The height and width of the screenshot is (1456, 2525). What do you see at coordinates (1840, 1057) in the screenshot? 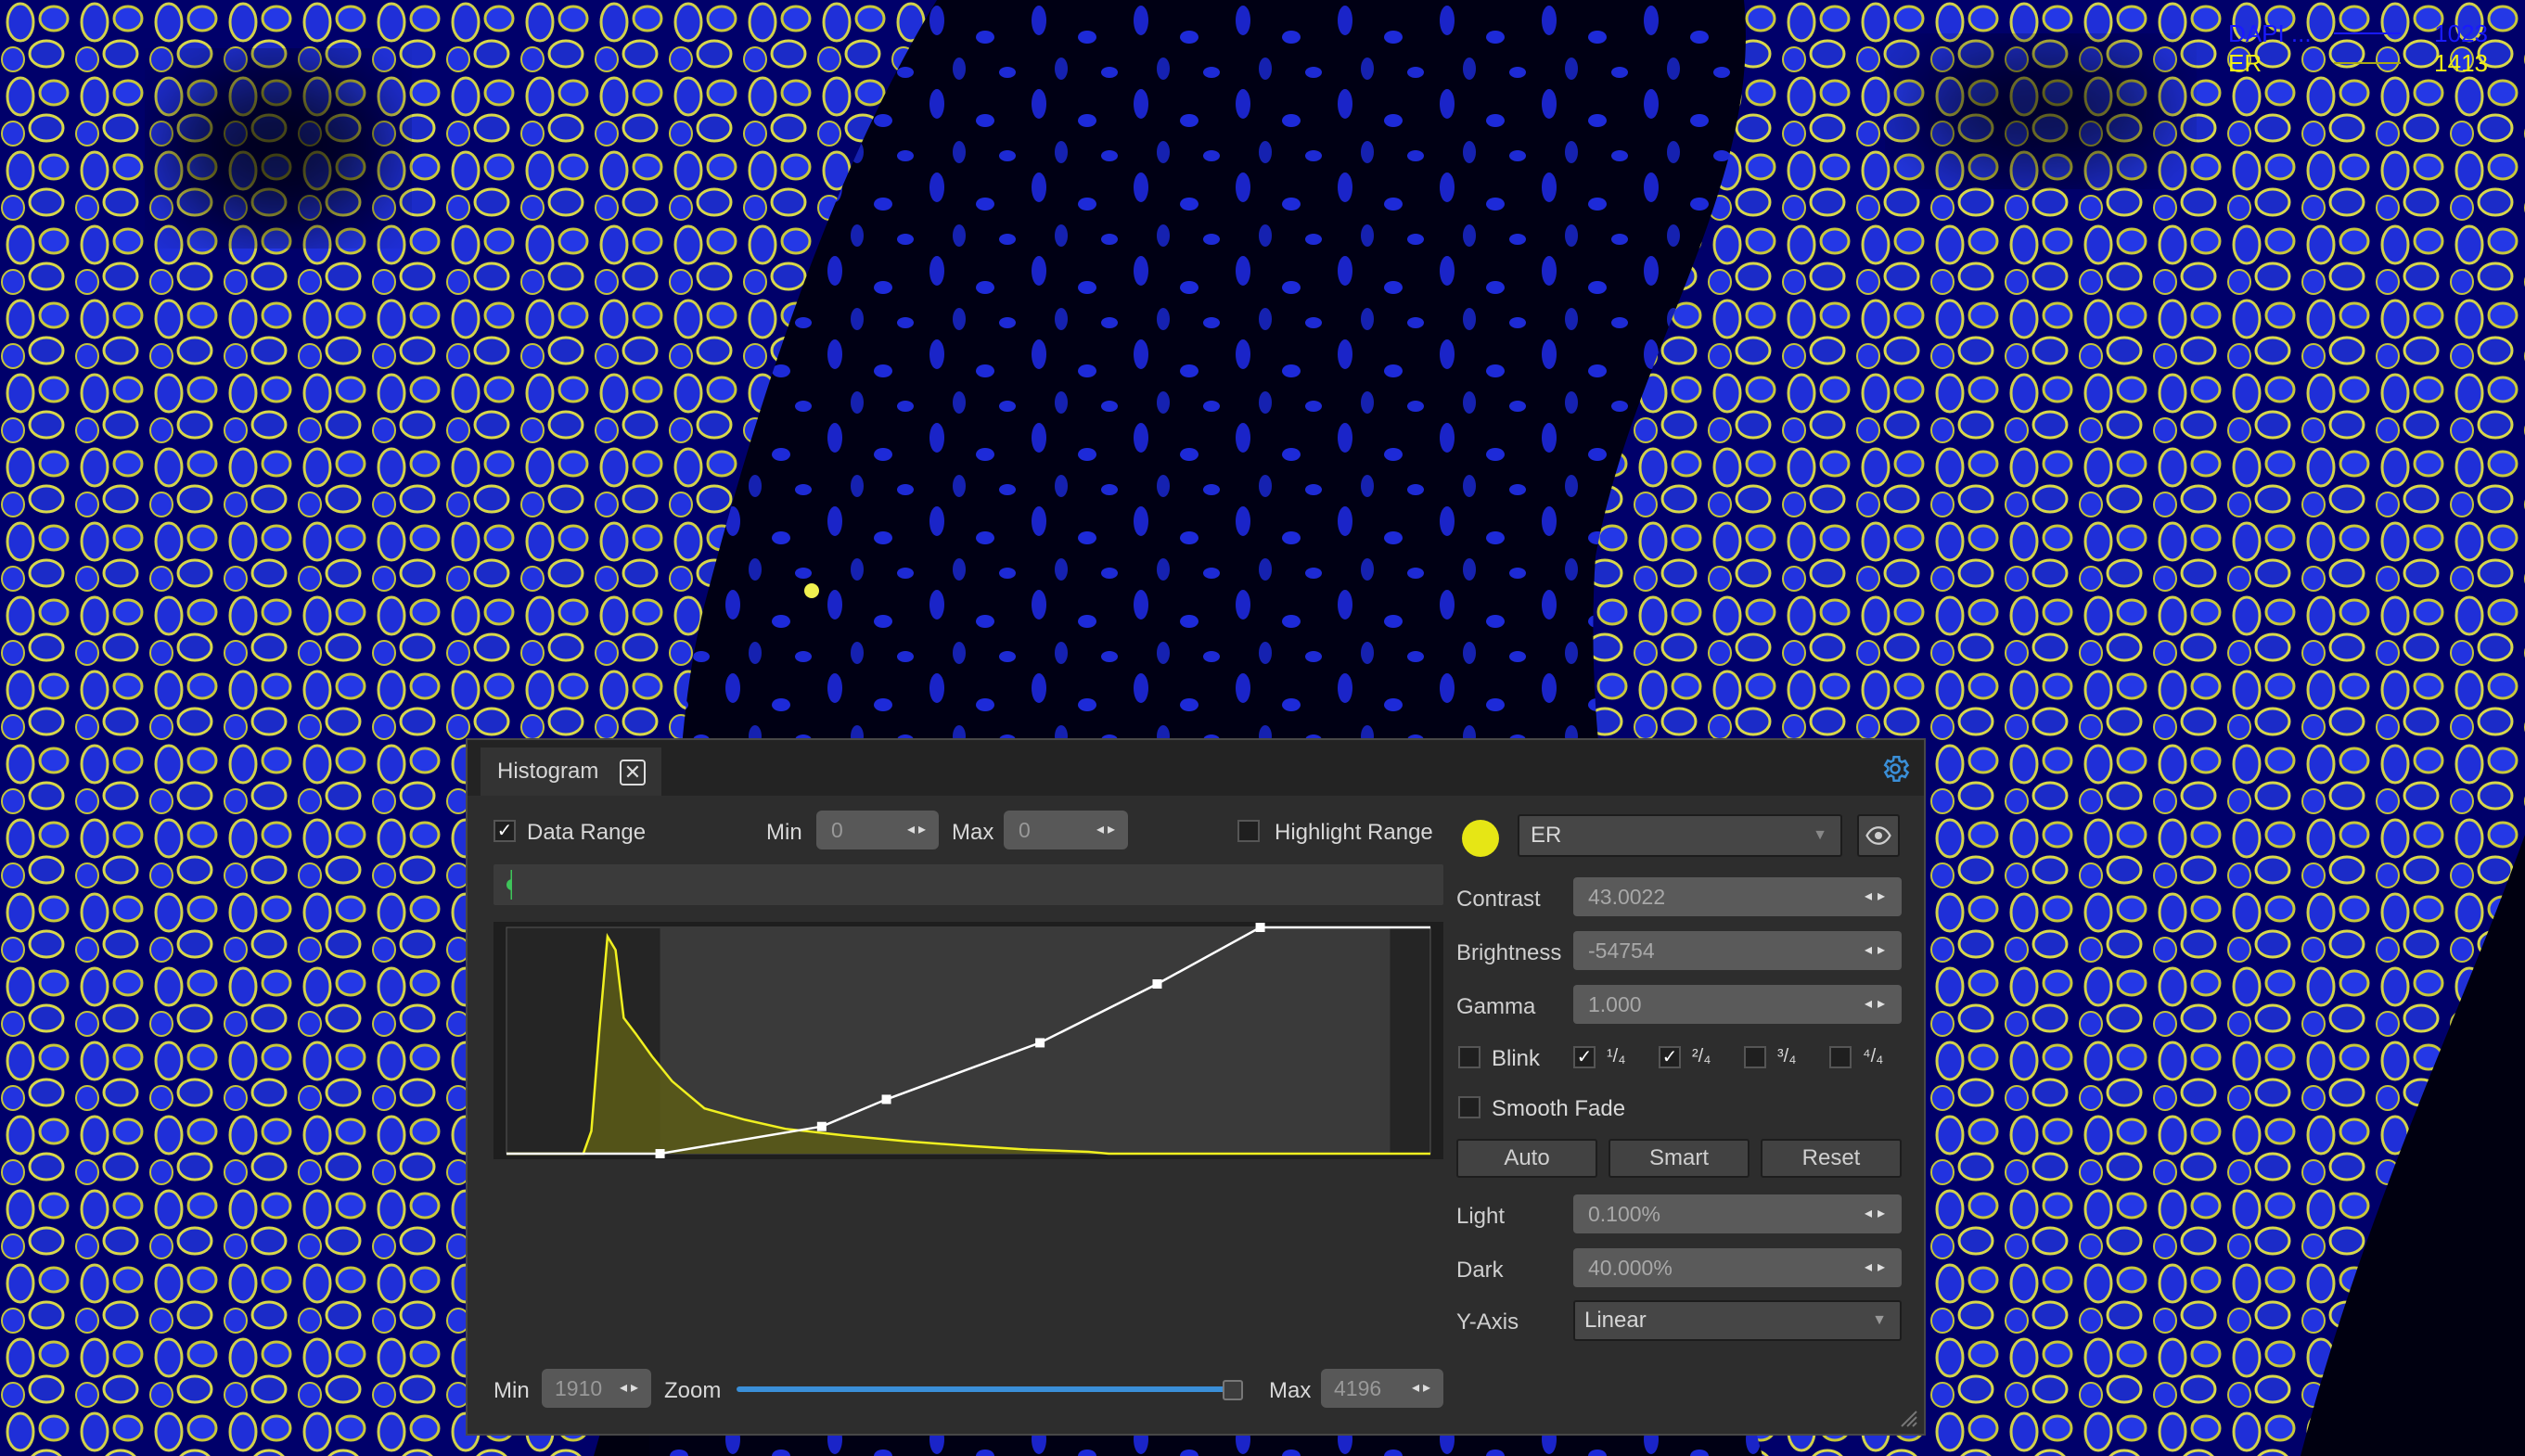
I see `quarter-4-checkbox` at bounding box center [1840, 1057].